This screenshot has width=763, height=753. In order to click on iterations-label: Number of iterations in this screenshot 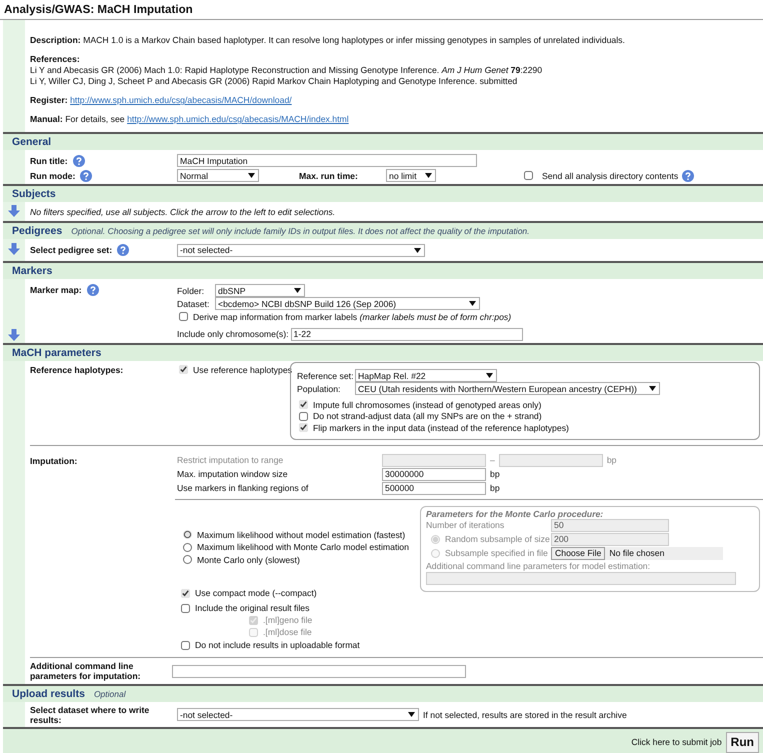, I will do `click(466, 525)`.